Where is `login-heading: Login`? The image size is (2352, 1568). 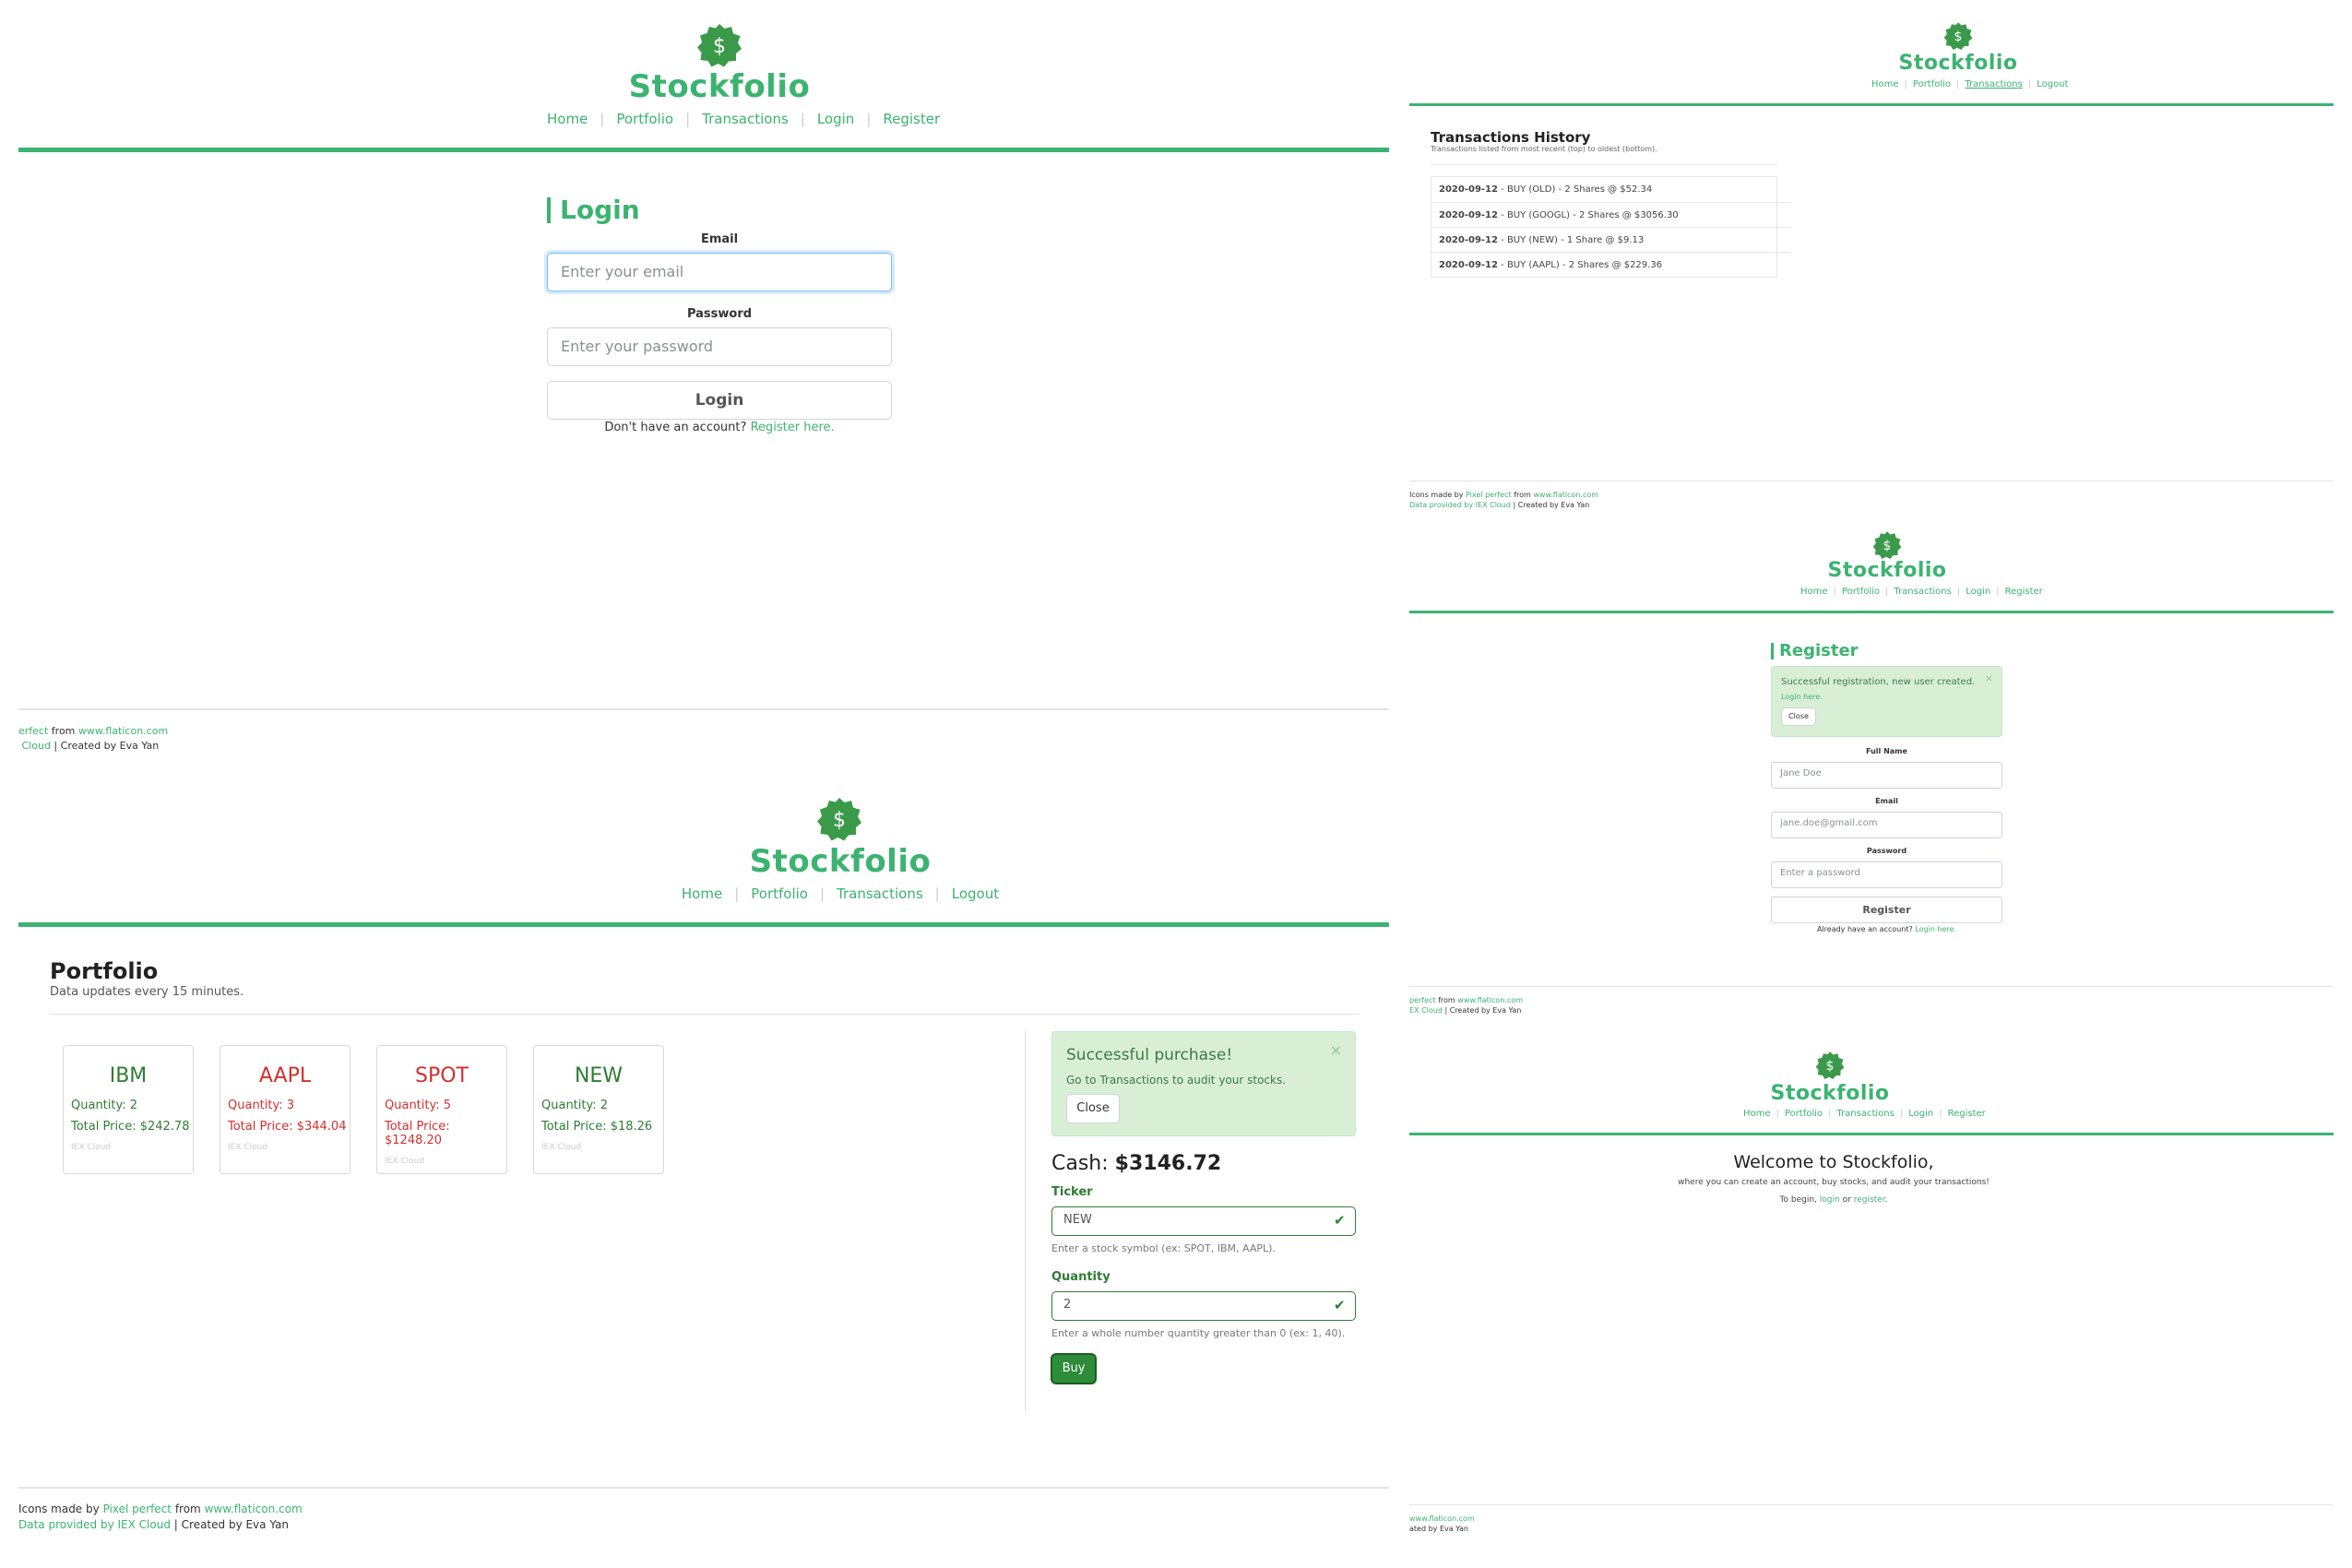
login-heading: Login is located at coordinates (593, 210).